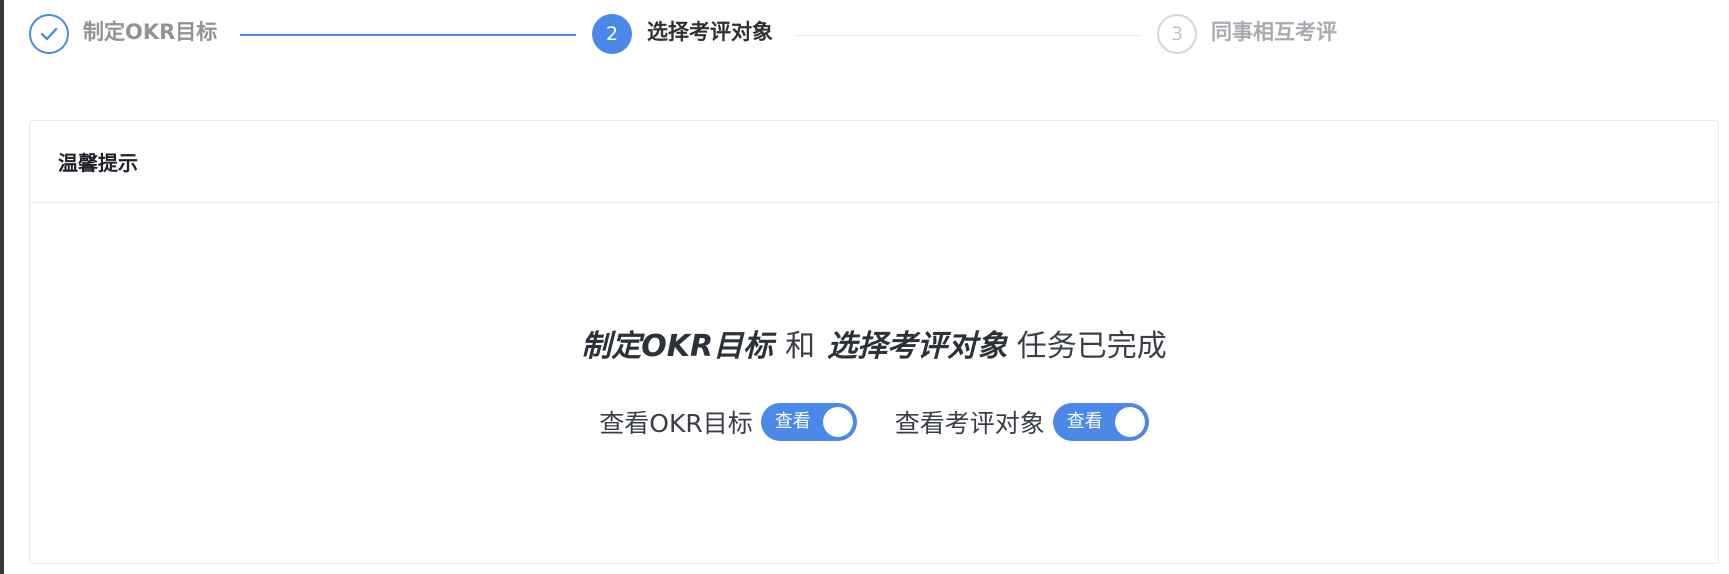 This screenshot has height=574, width=1729. I want to click on message-task-okr: 制定OKR目标, so click(677, 346).